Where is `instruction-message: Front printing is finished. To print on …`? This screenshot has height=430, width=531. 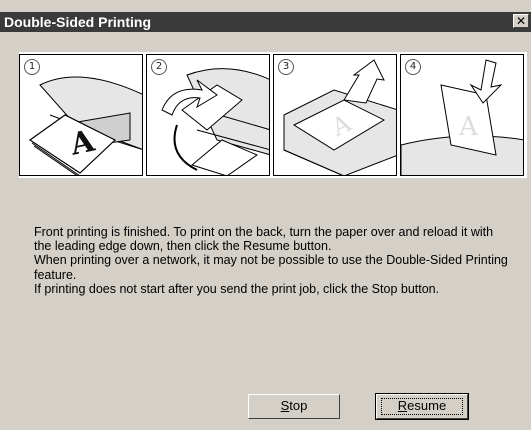 instruction-message: Front printing is finished. To print on … is located at coordinates (271, 260).